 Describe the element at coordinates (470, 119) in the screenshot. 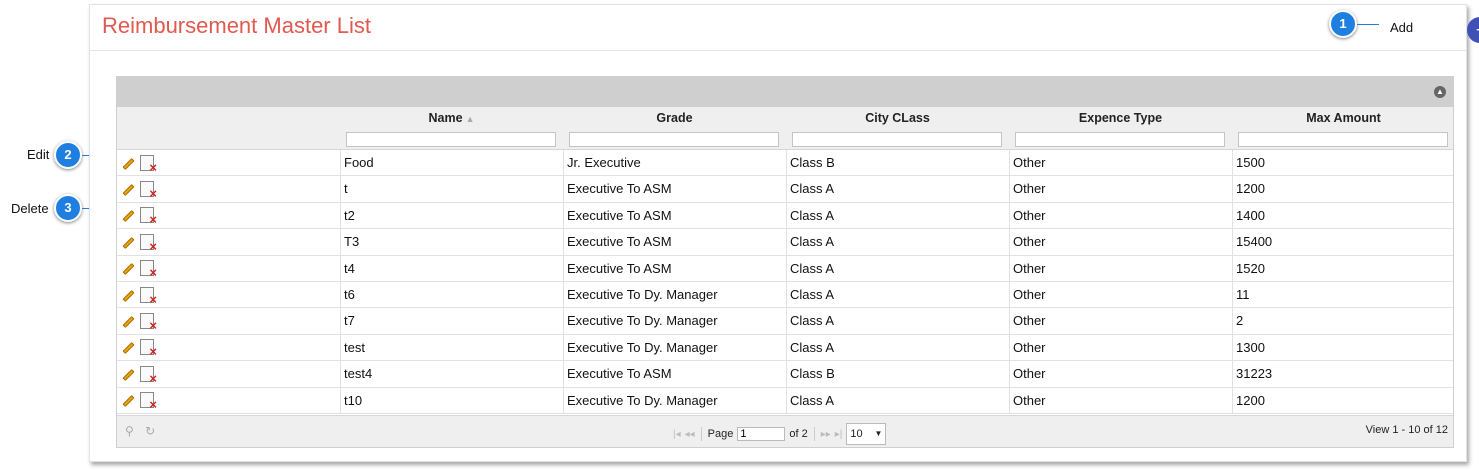

I see `sort-icon: ▲` at that location.